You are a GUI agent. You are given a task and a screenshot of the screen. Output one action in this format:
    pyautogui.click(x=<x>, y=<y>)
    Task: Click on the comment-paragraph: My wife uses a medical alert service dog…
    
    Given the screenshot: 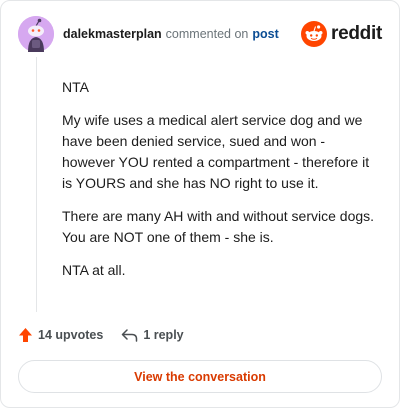 What is the action you would take?
    pyautogui.click(x=216, y=151)
    